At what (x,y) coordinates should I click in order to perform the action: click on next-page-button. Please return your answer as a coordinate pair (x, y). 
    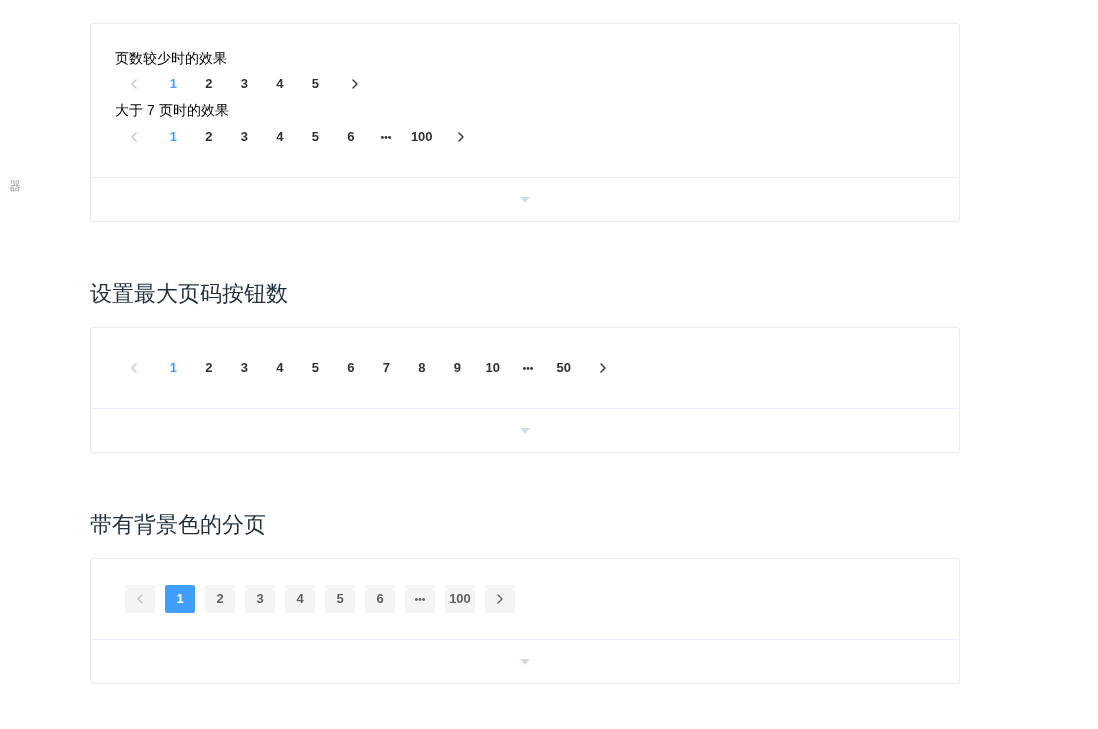
    Looking at the image, I should click on (500, 599).